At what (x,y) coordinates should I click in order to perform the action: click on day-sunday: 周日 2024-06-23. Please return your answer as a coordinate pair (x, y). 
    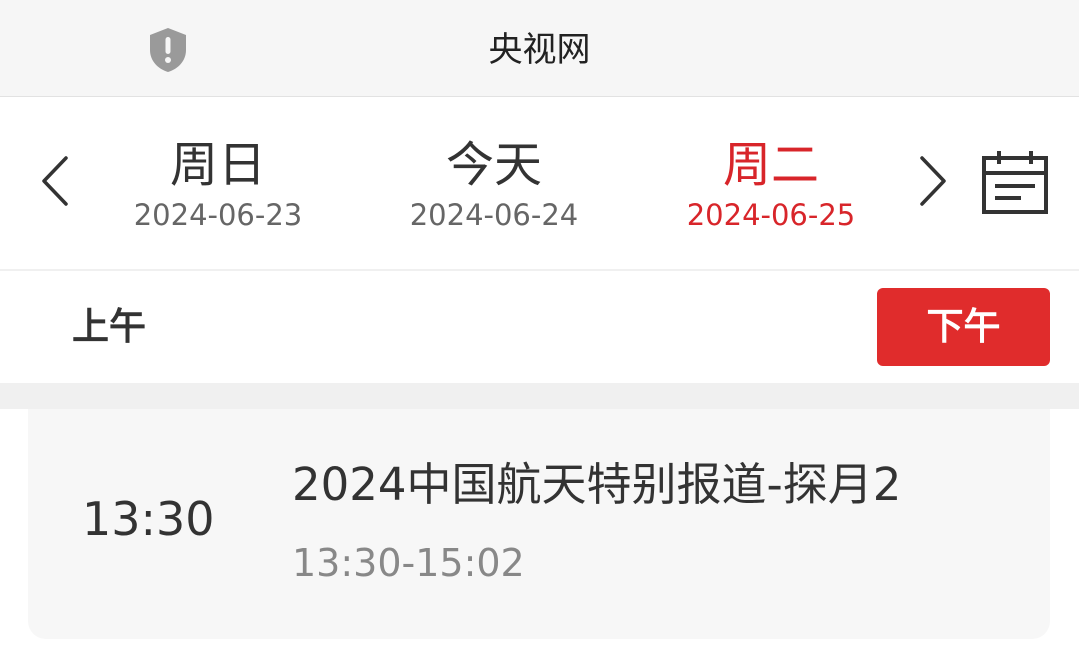
    Looking at the image, I should click on (218, 184).